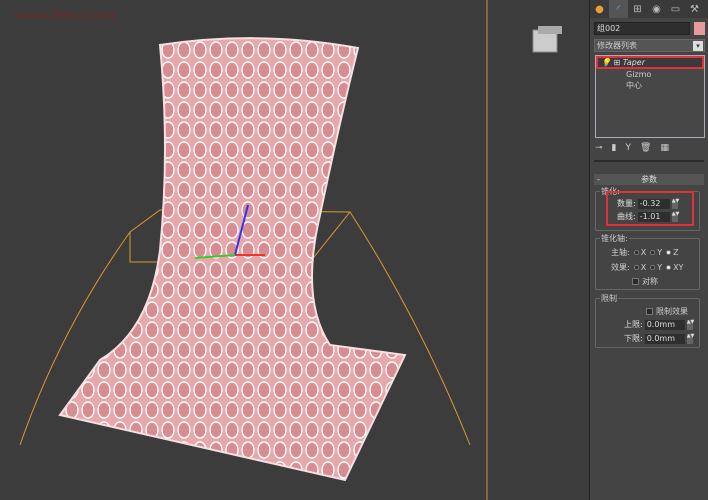 The image size is (708, 500). I want to click on modifier-stack: 💡 ⊞ Taper Gizmo 中心, so click(650, 96).